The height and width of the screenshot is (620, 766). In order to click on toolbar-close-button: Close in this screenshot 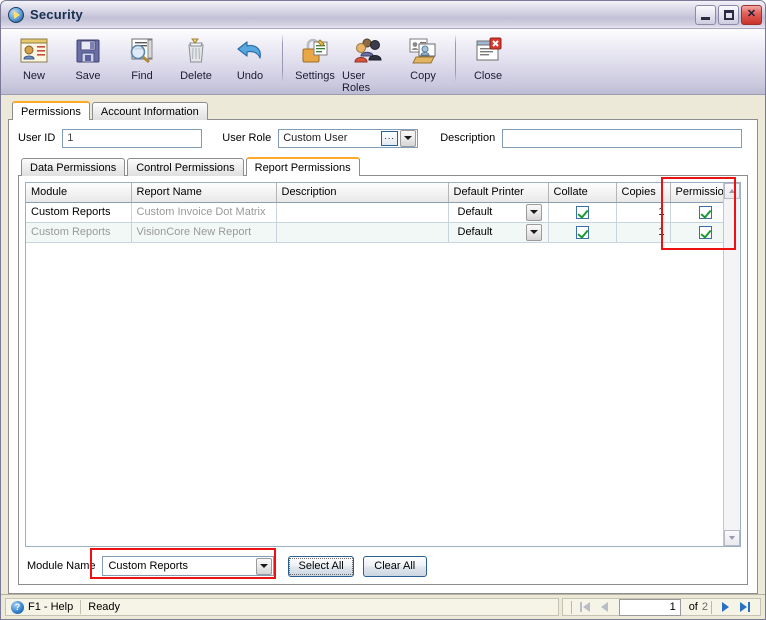, I will do `click(488, 57)`.